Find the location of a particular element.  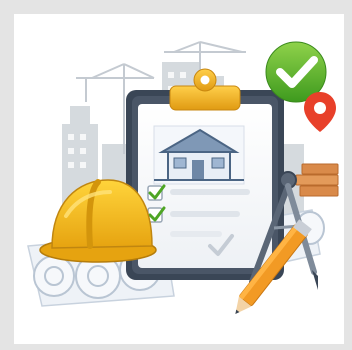

brick-stack-icon is located at coordinates (317, 180).